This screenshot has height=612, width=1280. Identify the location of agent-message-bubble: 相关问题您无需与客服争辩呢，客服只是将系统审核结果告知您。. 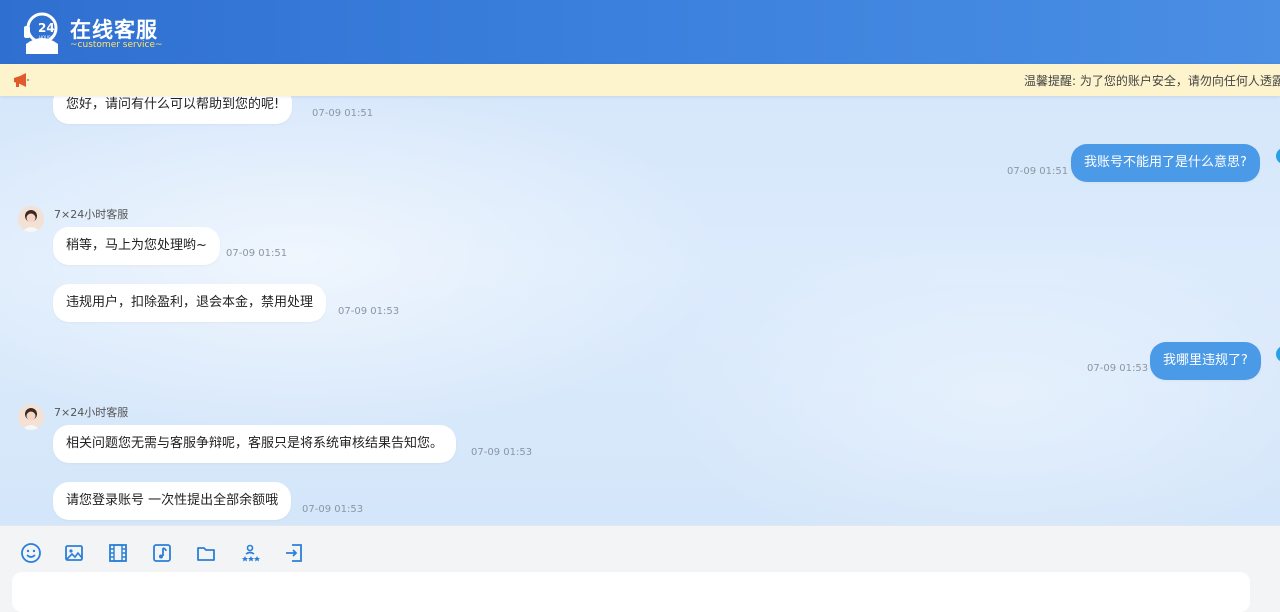
(255, 444).